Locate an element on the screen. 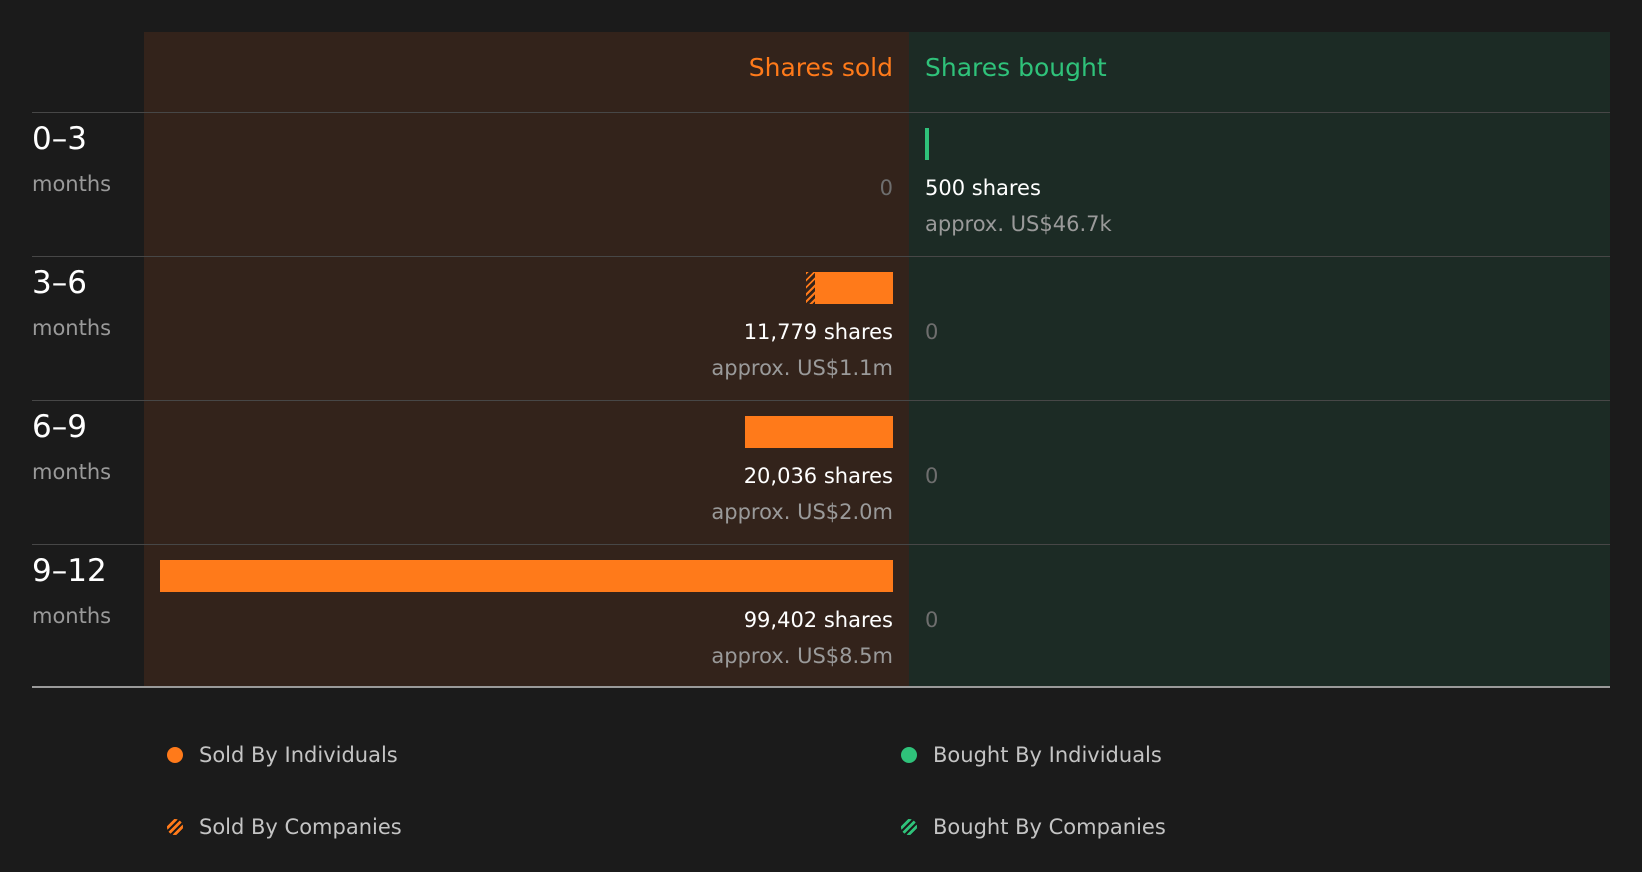 The width and height of the screenshot is (1642, 872). bought-approx-0-3: approx. US$46.7k is located at coordinates (1018, 224).